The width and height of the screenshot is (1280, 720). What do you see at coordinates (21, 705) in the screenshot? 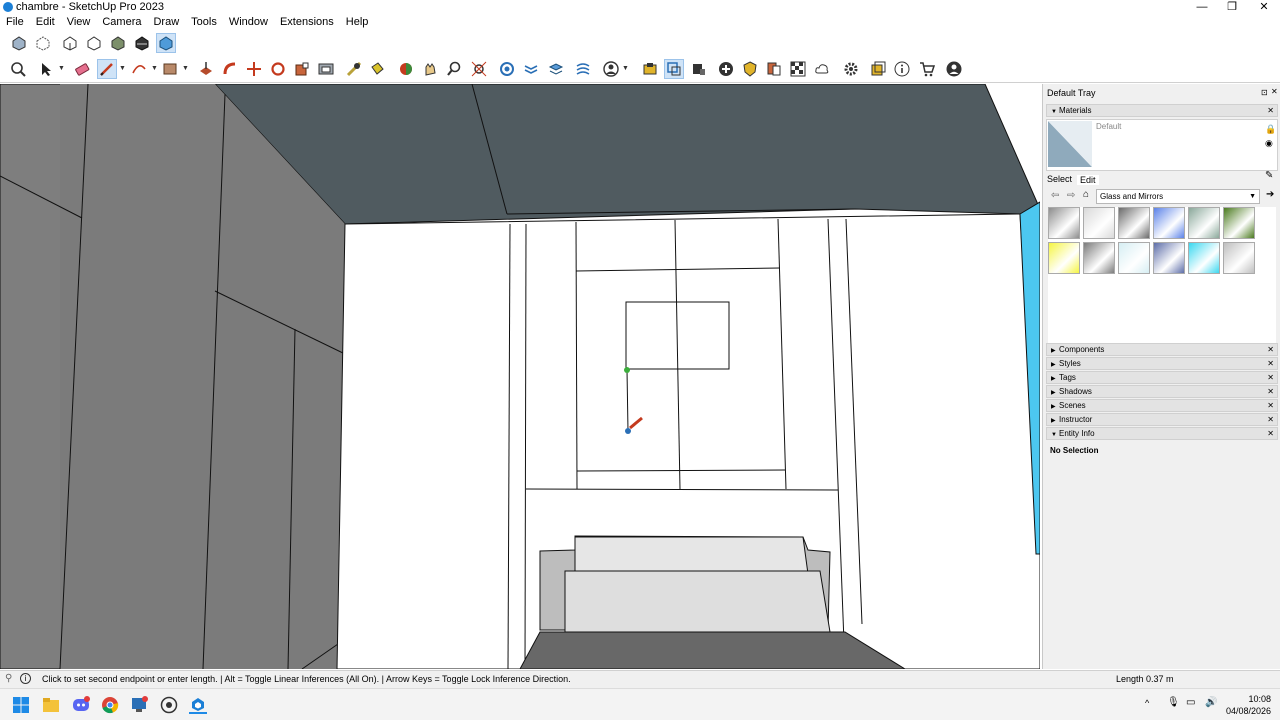
I see `windows-start-icon` at bounding box center [21, 705].